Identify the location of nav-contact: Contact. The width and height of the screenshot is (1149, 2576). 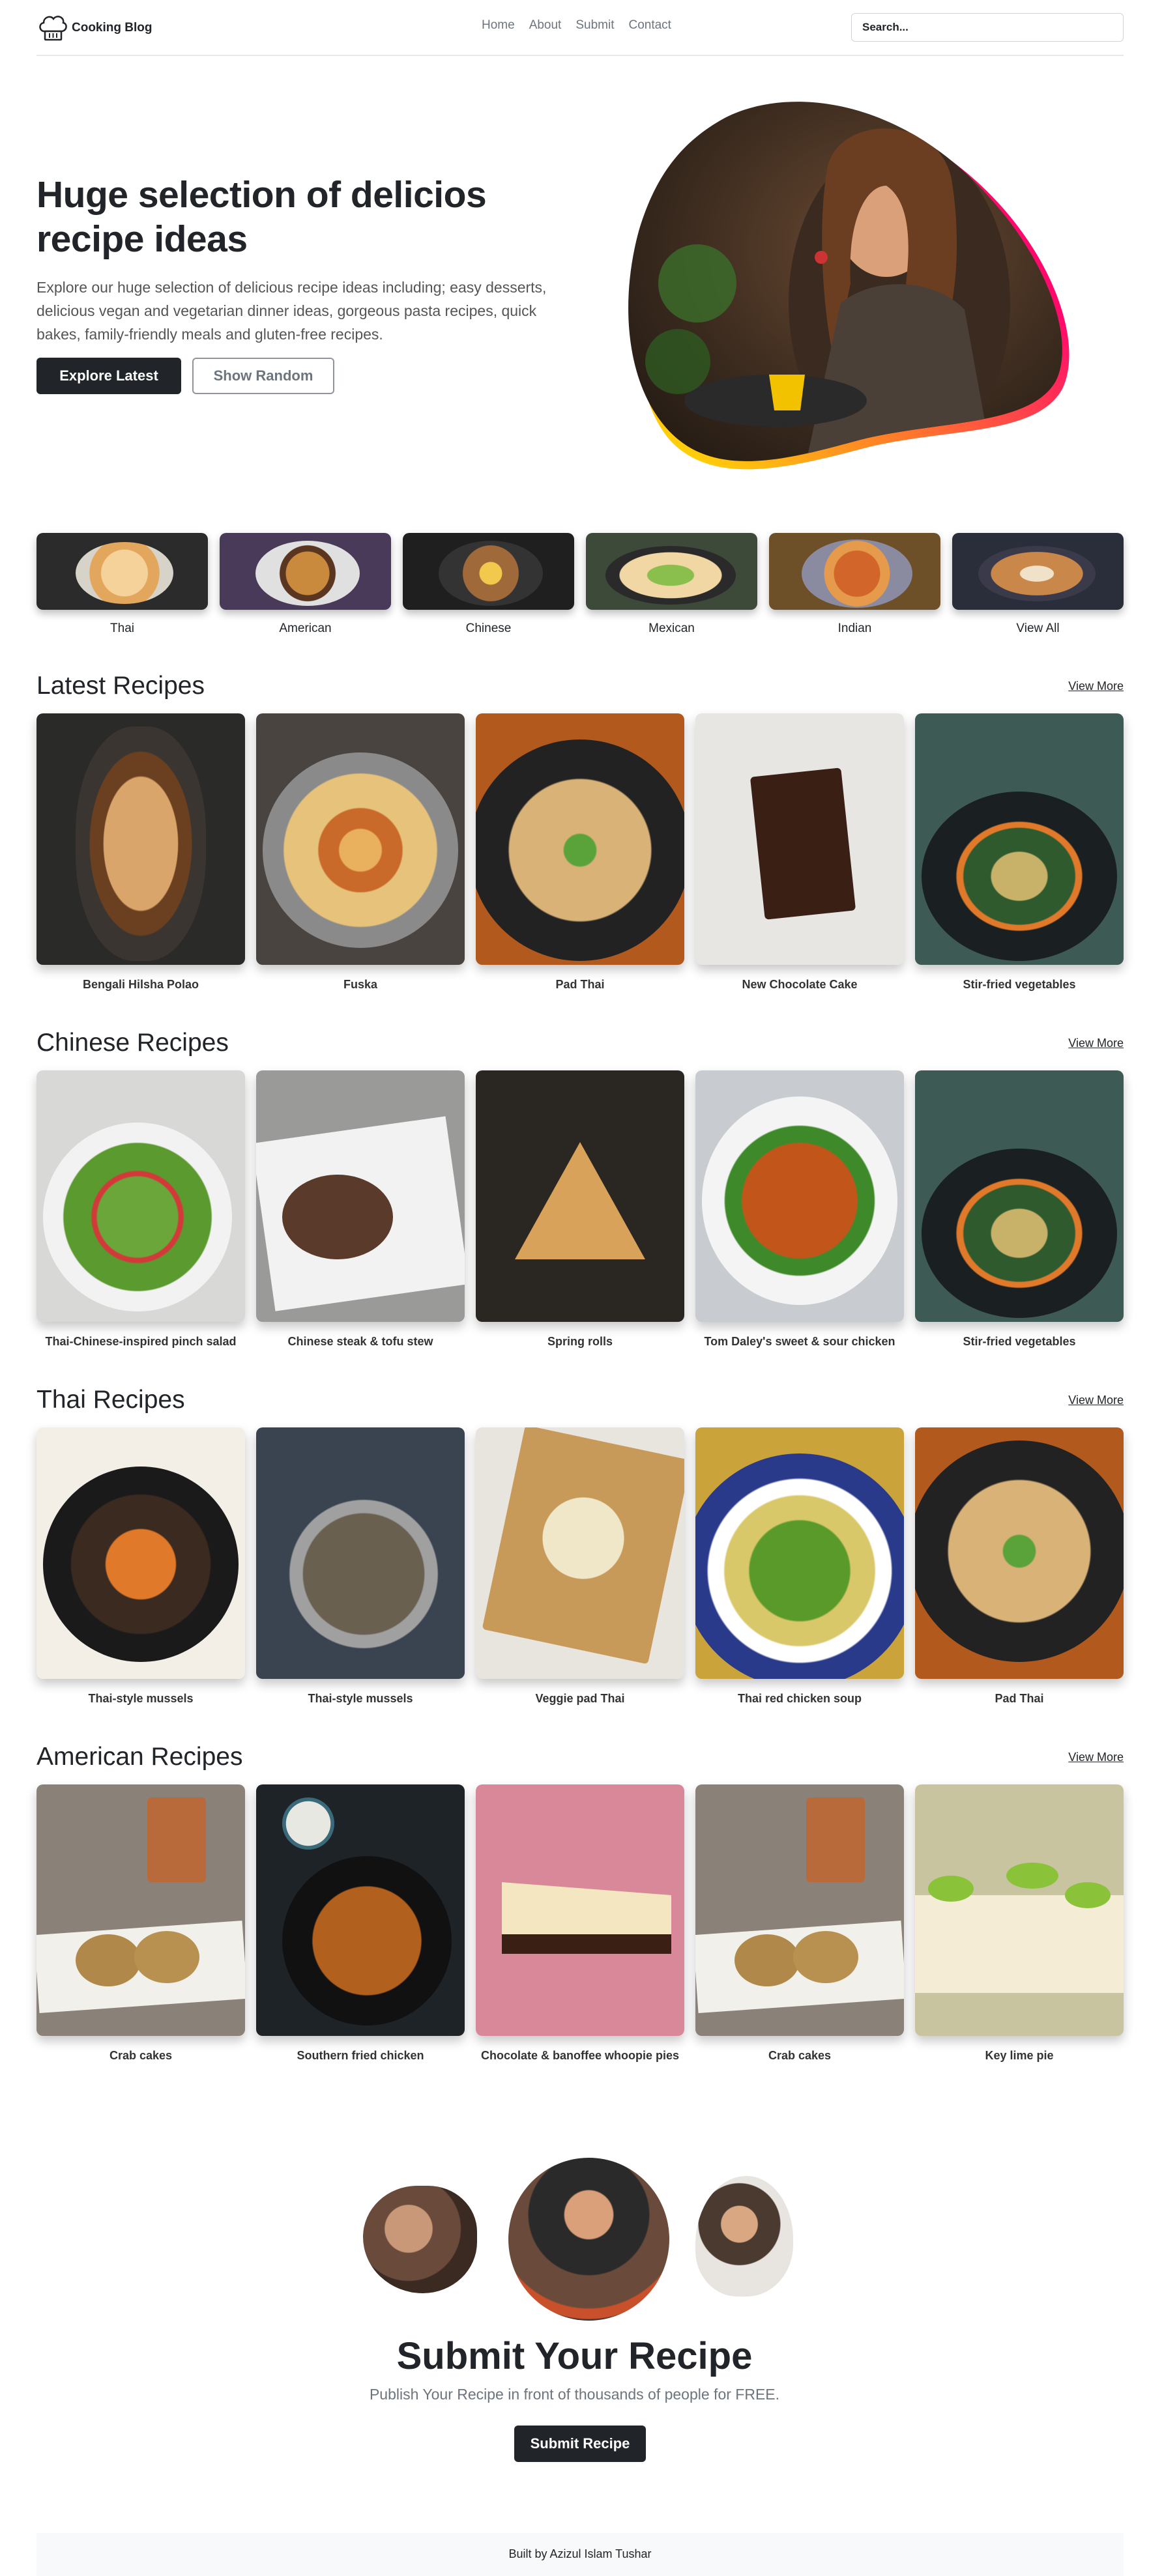
(649, 25).